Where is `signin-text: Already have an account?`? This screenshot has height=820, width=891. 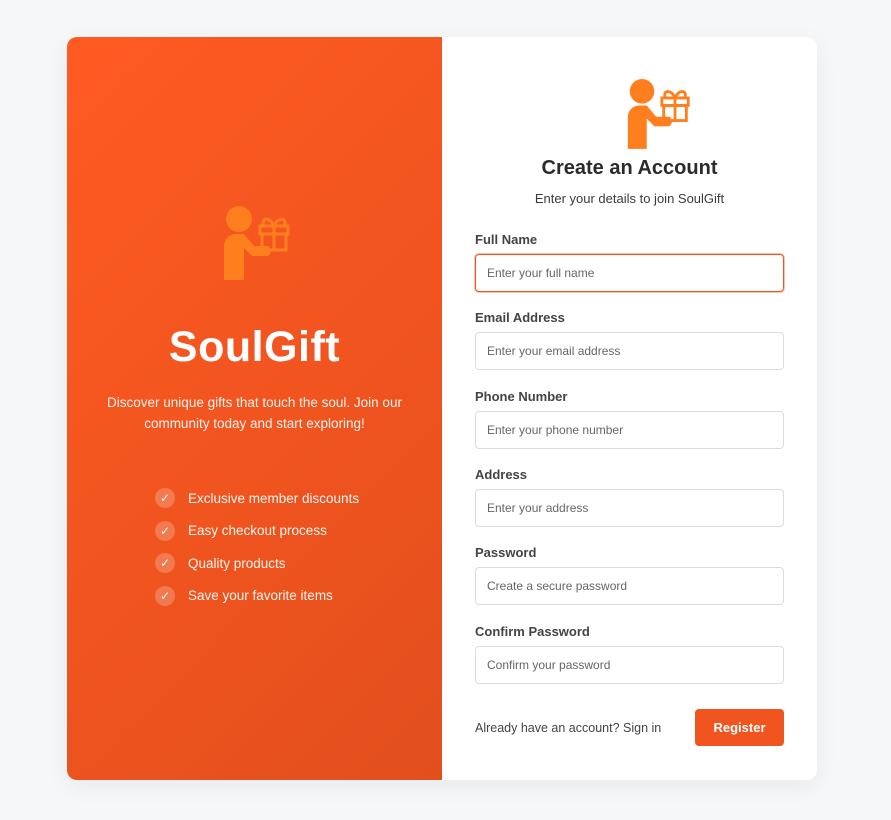
signin-text: Already have an account? is located at coordinates (547, 727).